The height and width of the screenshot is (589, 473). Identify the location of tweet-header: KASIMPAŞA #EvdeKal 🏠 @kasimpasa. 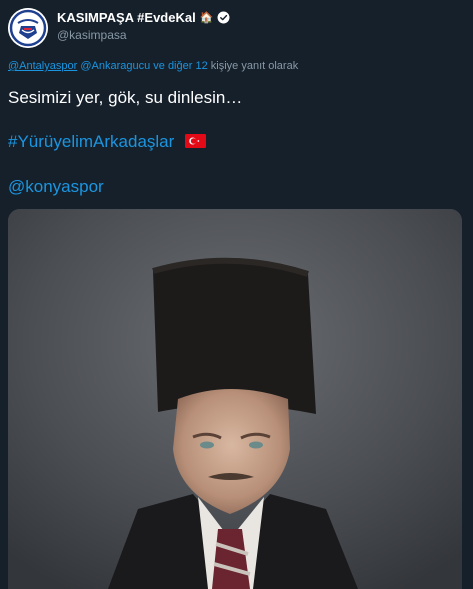
(235, 28).